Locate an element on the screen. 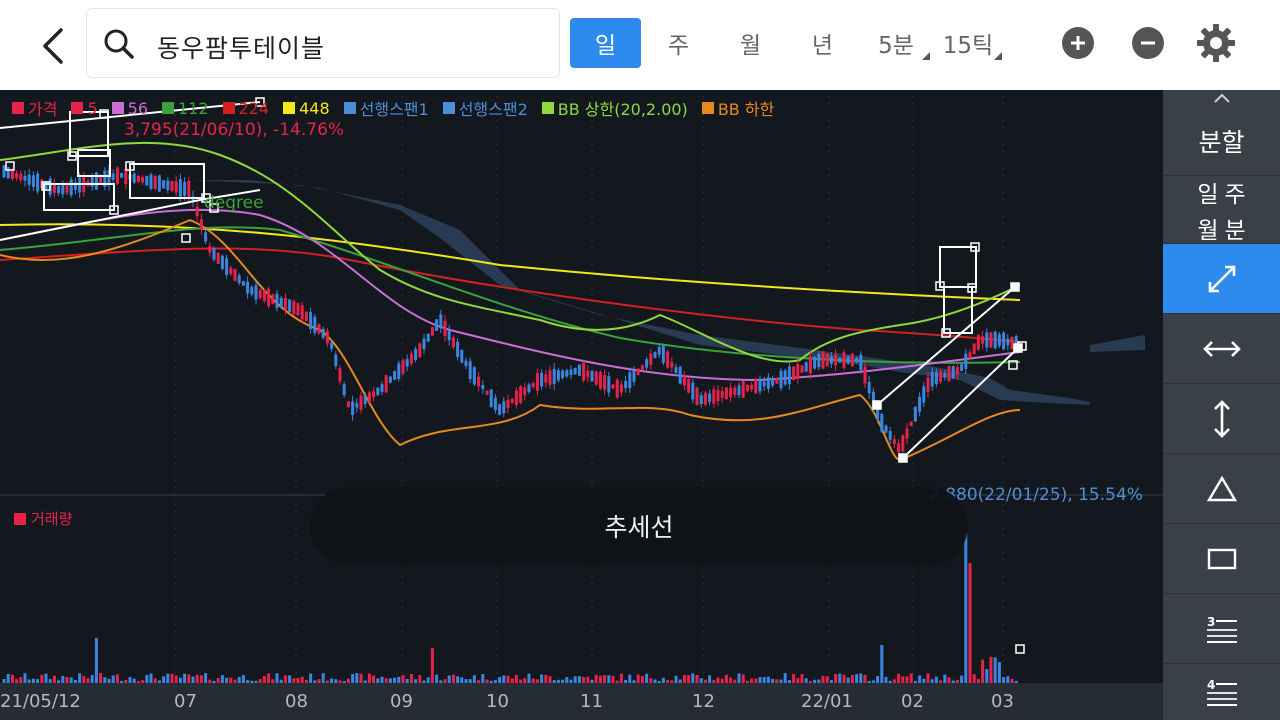  period-minute-tab: 5분 is located at coordinates (896, 43).